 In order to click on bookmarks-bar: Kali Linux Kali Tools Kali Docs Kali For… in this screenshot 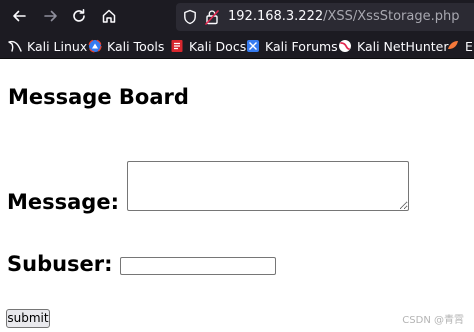, I will do `click(237, 46)`.